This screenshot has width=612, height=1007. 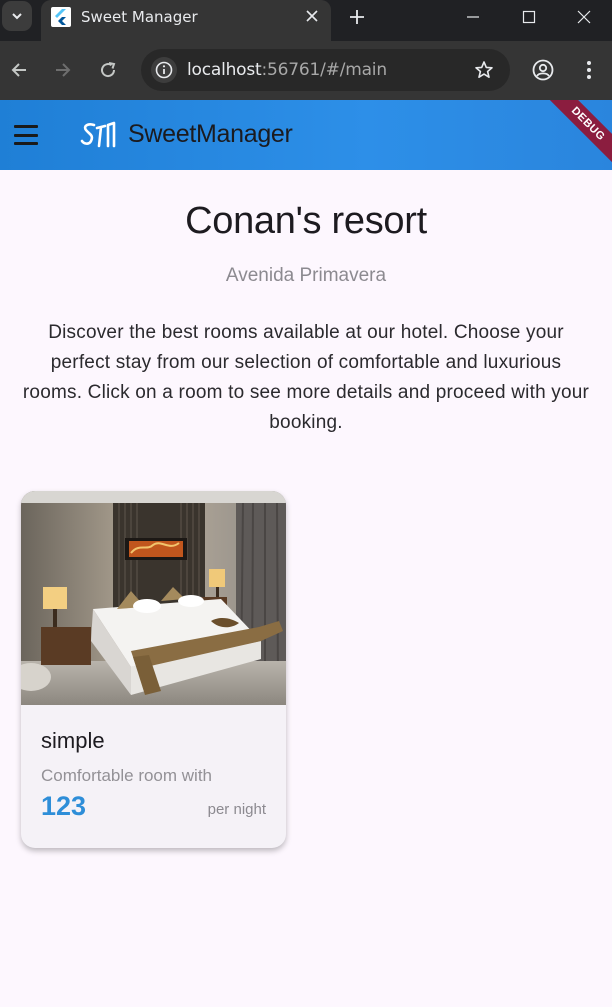 I want to click on maximize-icon, so click(x=529, y=16).